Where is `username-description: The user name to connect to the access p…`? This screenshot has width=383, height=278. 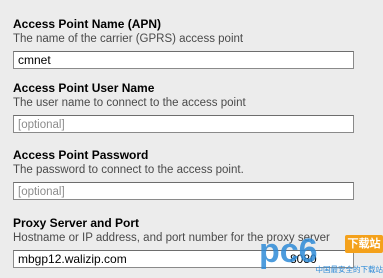
username-description: The user name to connect to the access p… is located at coordinates (129, 103).